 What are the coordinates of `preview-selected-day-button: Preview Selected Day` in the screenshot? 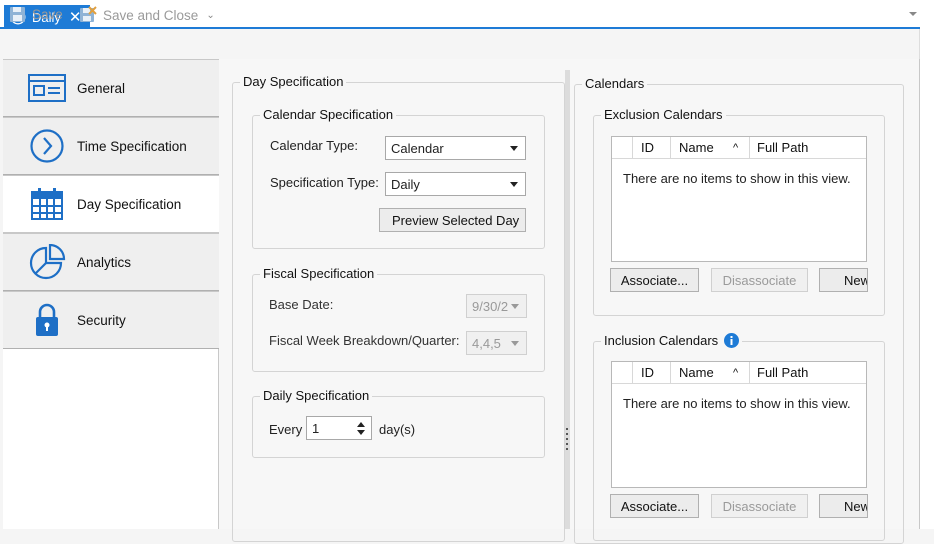 It's located at (452, 220).